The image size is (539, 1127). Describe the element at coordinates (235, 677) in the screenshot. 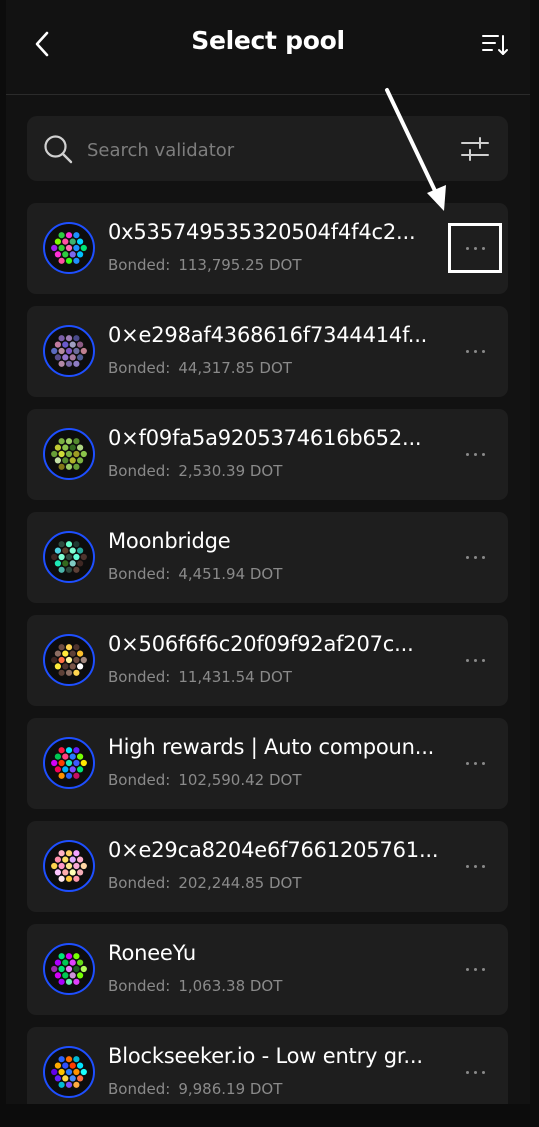

I see `bonded-amount: 11,431.54 DOT` at that location.